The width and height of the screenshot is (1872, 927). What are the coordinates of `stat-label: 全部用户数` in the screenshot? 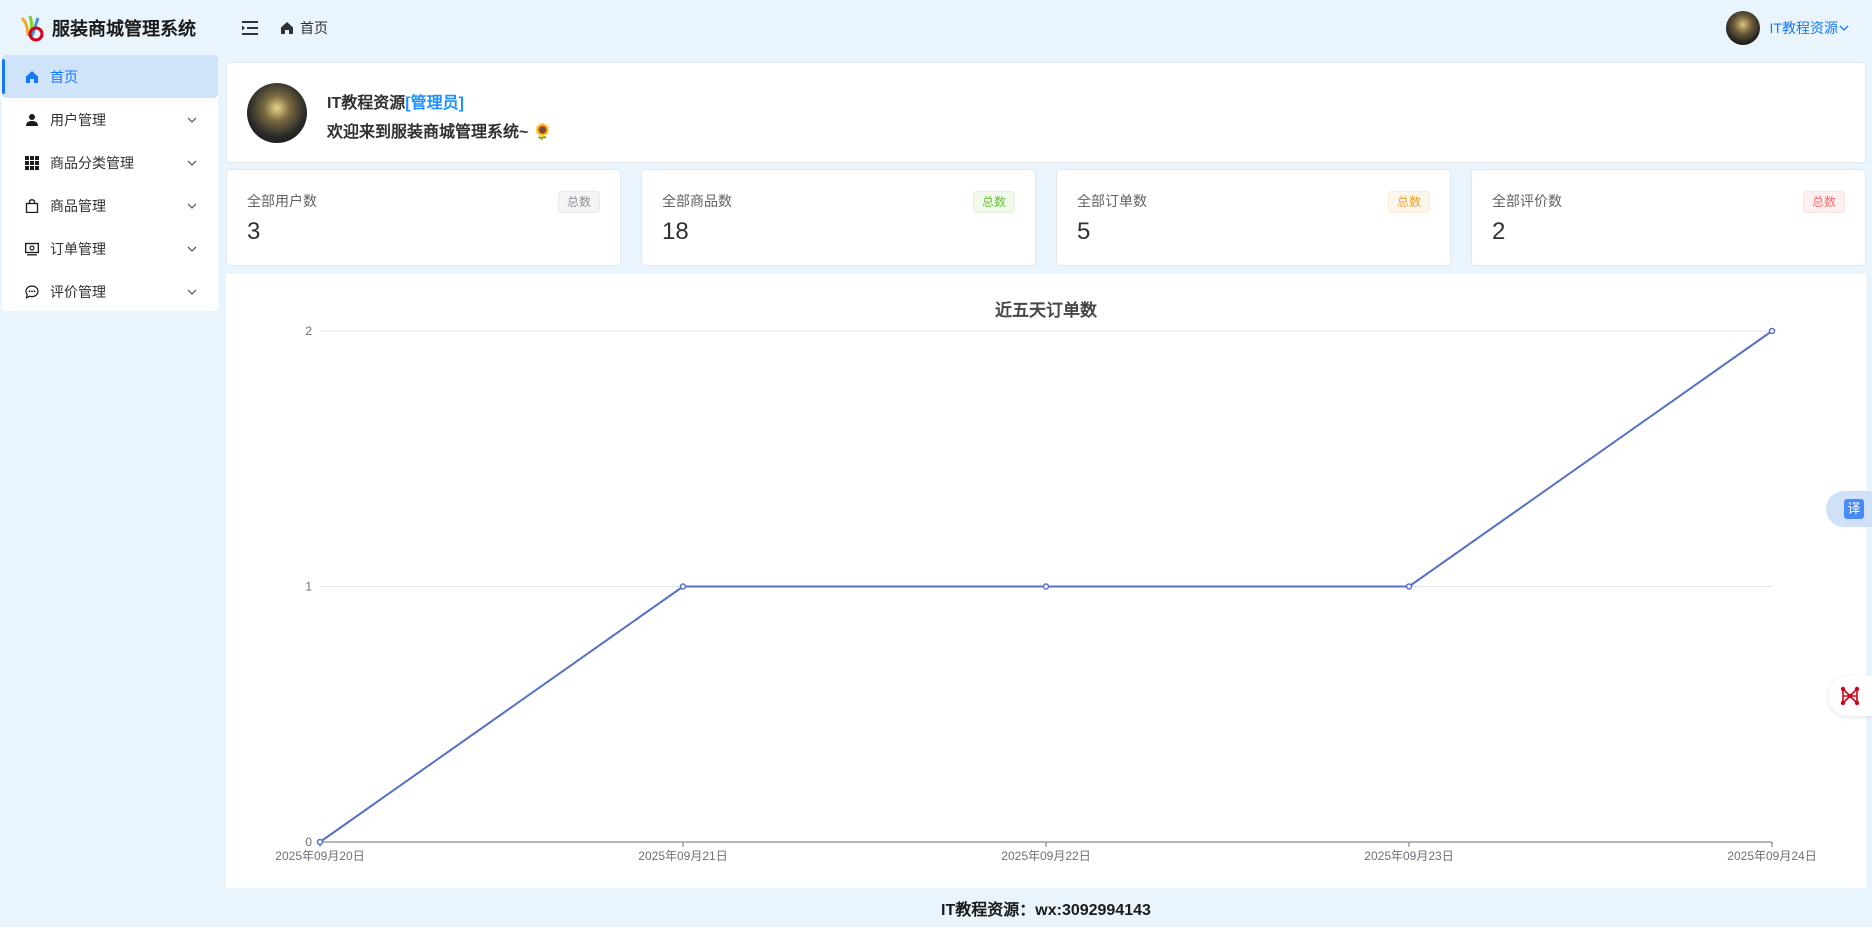 It's located at (282, 201).